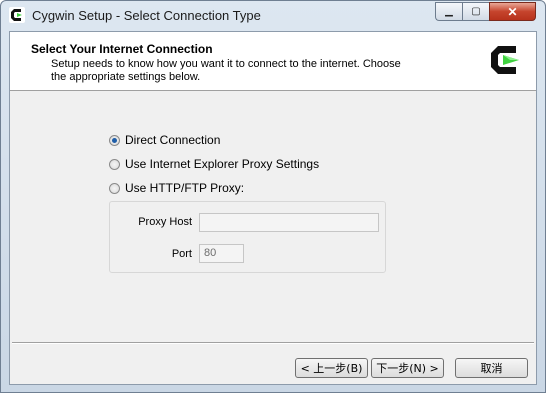 The image size is (546, 393). Describe the element at coordinates (247, 237) in the screenshot. I see `proxy-settings-group` at that location.